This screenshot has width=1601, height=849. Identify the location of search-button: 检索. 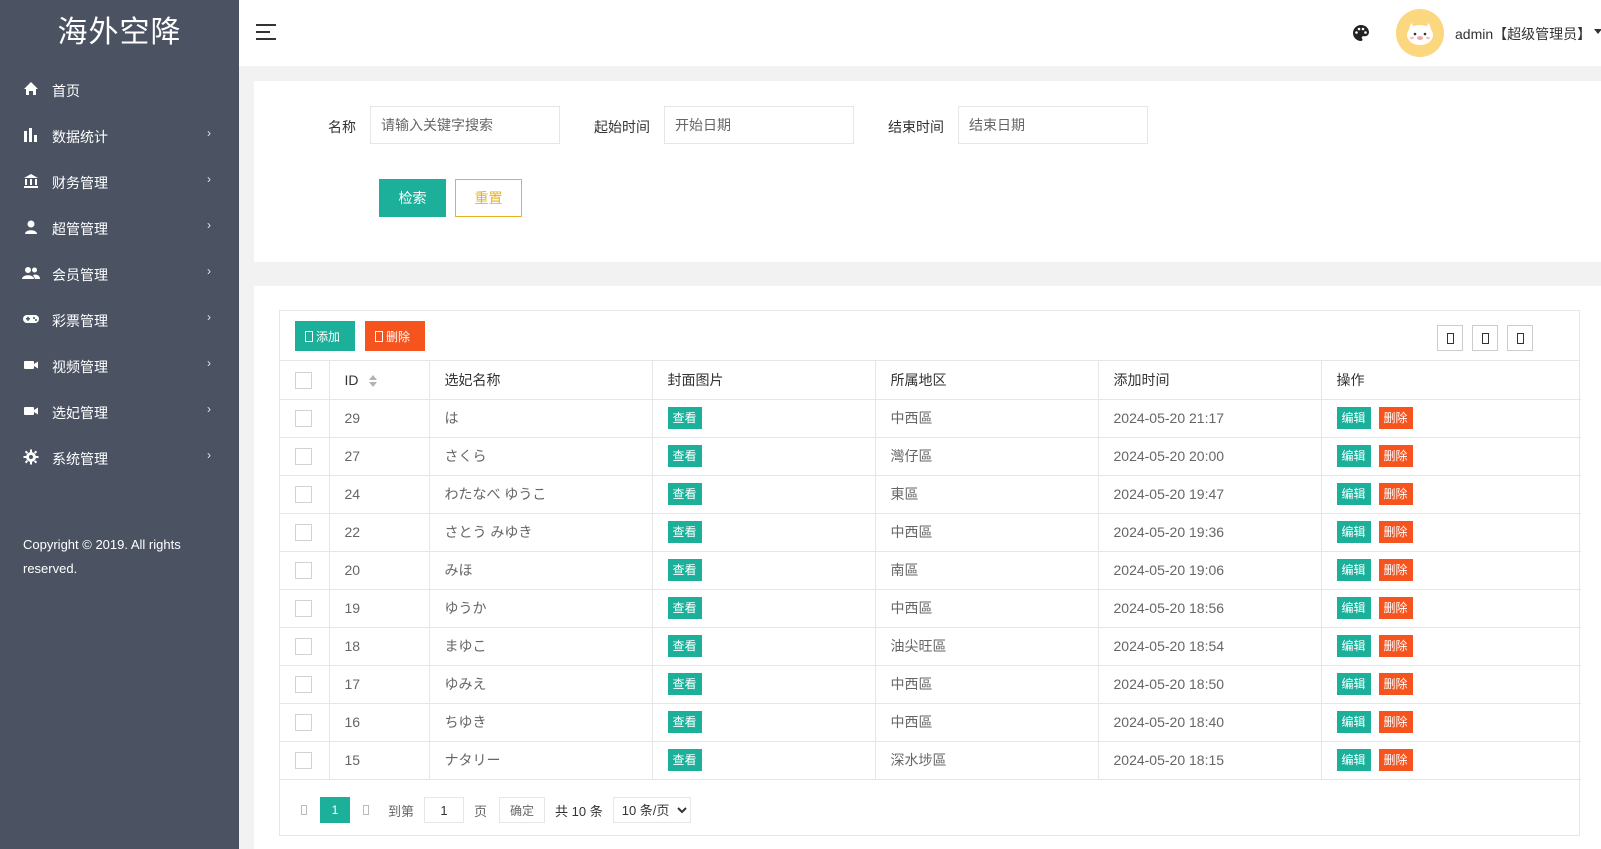
(412, 198).